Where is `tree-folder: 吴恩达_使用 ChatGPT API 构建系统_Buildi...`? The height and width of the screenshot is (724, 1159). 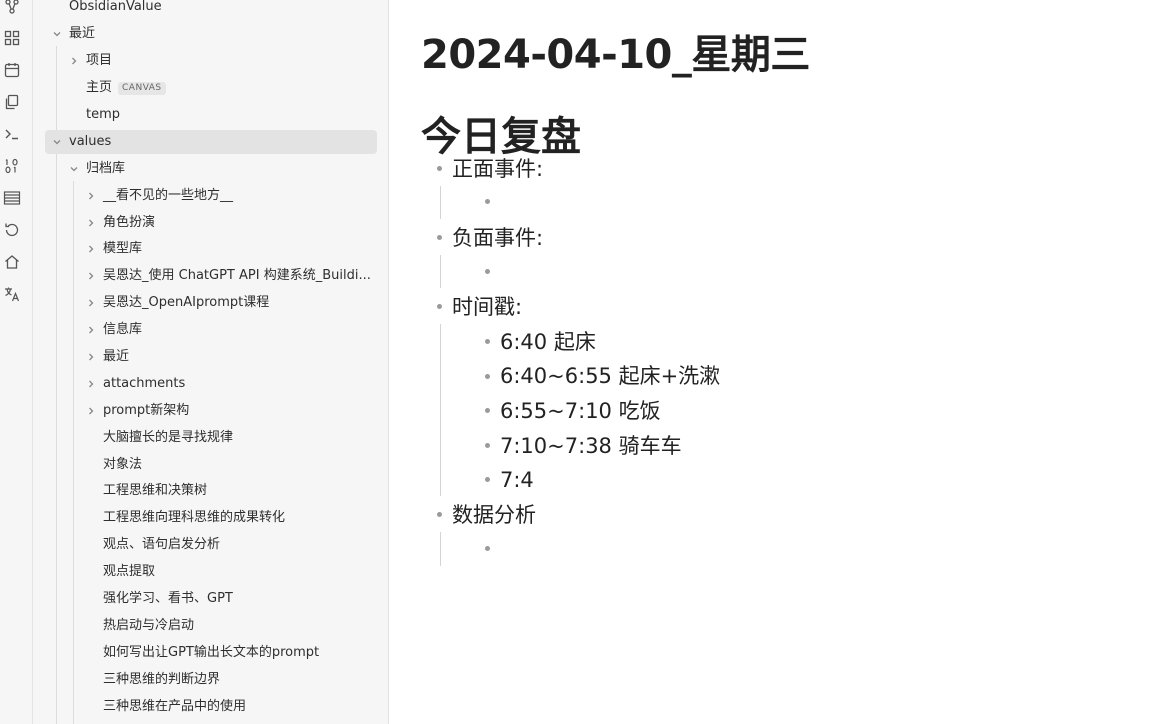
tree-folder: 吴恩达_使用 ChatGPT API 构建系统_Buildi... is located at coordinates (210, 276).